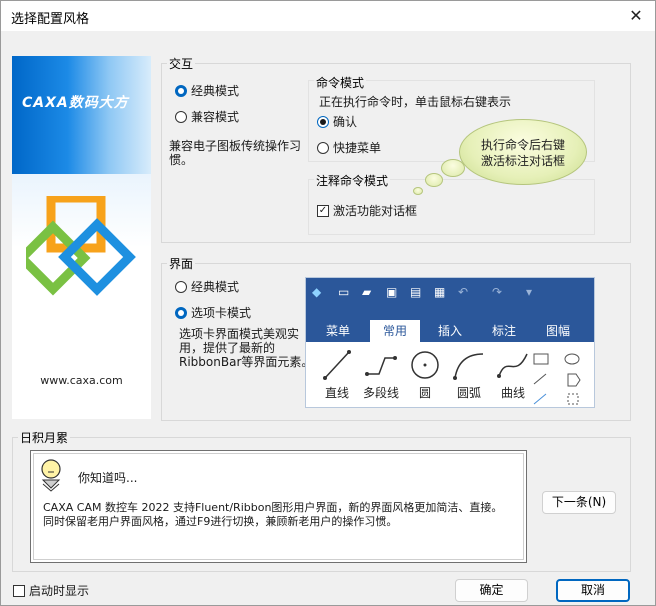 The height and width of the screenshot is (606, 656). What do you see at coordinates (468, 366) in the screenshot?
I see `arc-icon` at bounding box center [468, 366].